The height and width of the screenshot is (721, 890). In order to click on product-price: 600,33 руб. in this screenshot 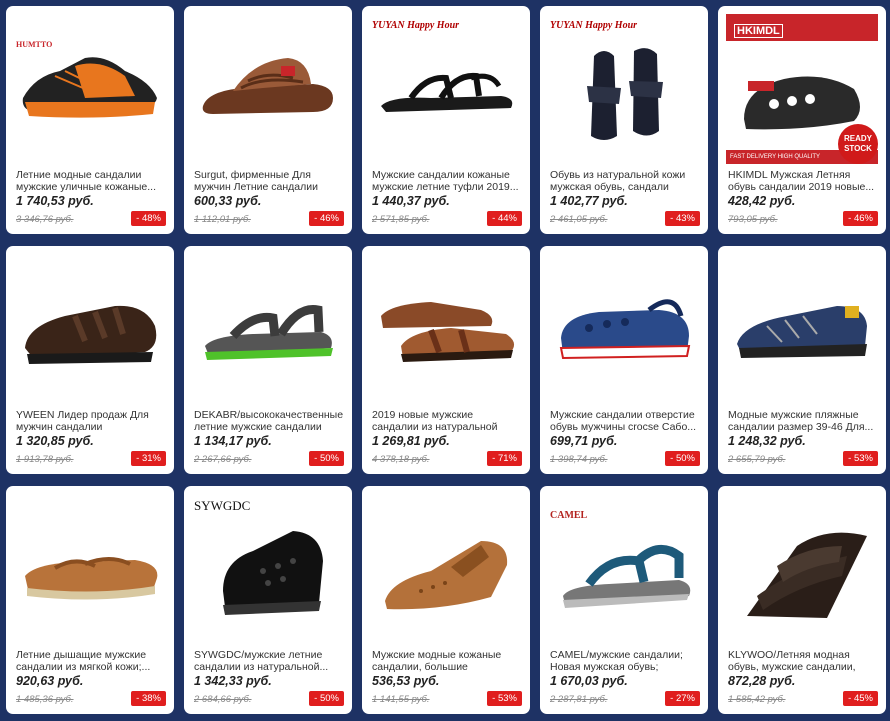, I will do `click(228, 201)`.